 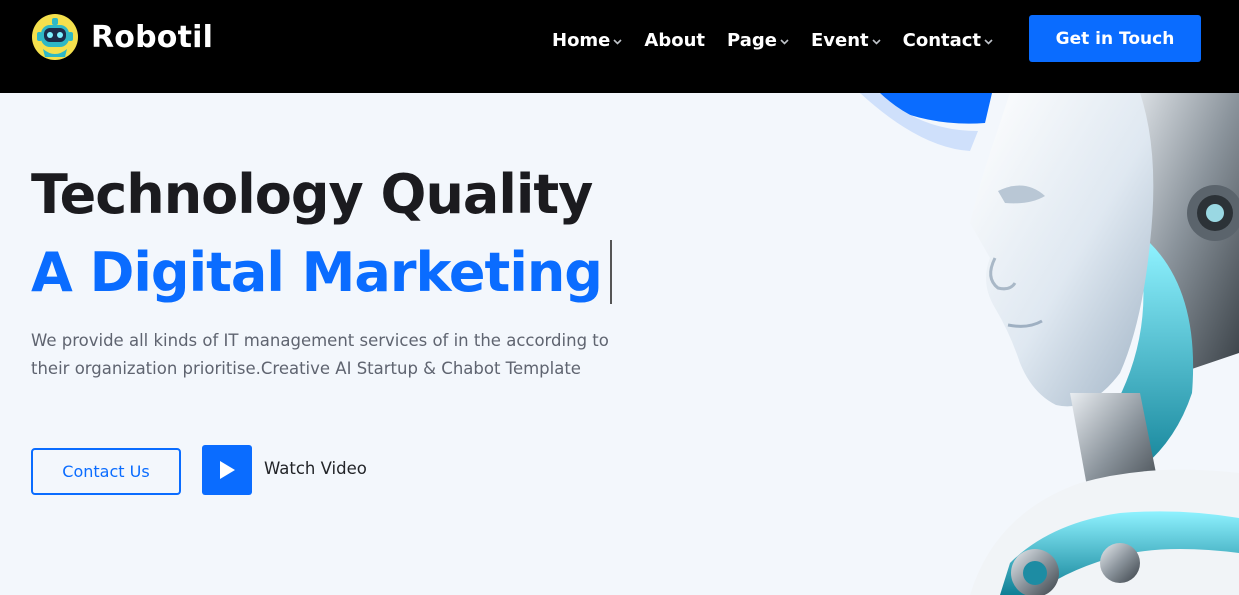 I want to click on nav-item-about: About, so click(x=674, y=40).